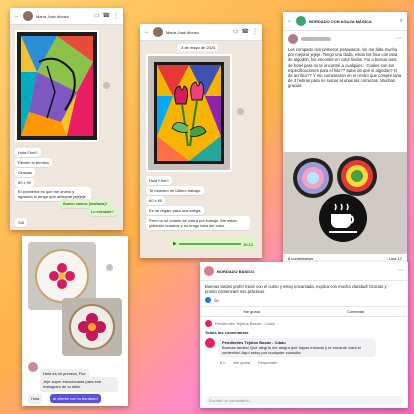 The image size is (414, 414). Describe the element at coordinates (198, 47) in the screenshot. I see `date-separator: 3 de mayo de 2024` at that location.